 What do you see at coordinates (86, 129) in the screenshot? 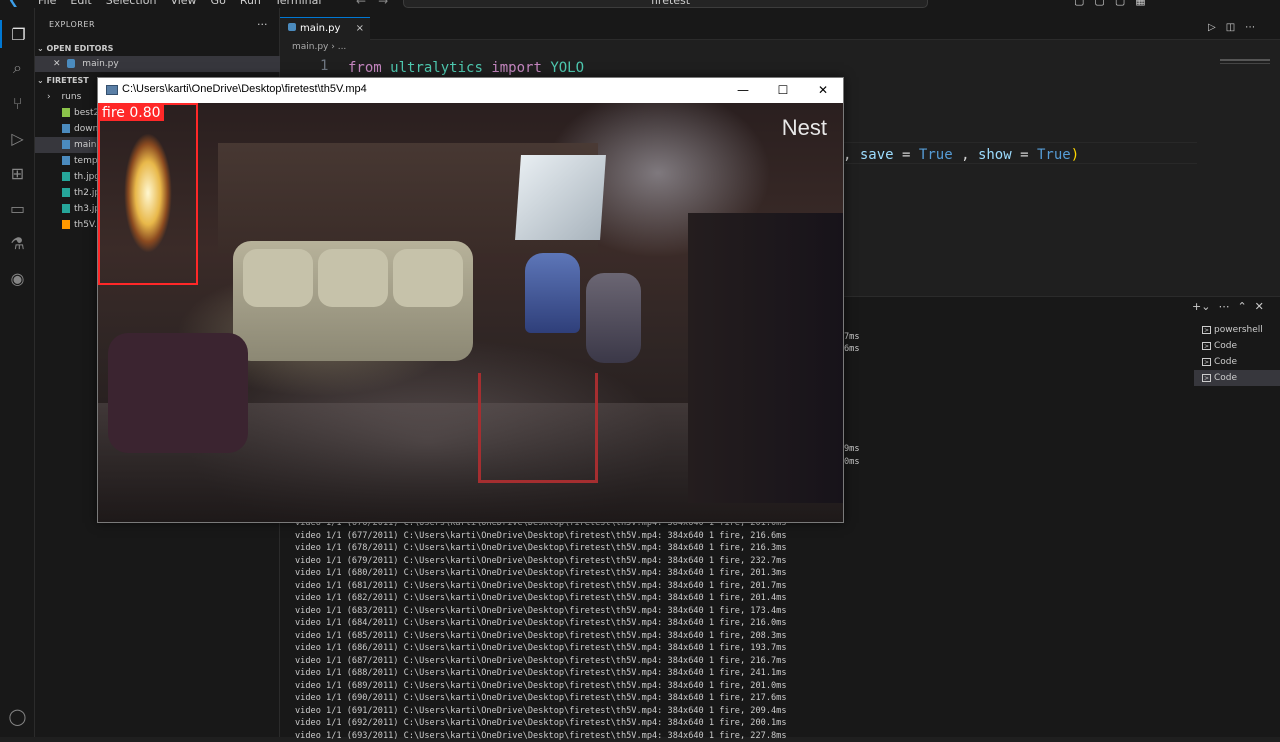
I see `tree-item-label: down` at bounding box center [86, 129].